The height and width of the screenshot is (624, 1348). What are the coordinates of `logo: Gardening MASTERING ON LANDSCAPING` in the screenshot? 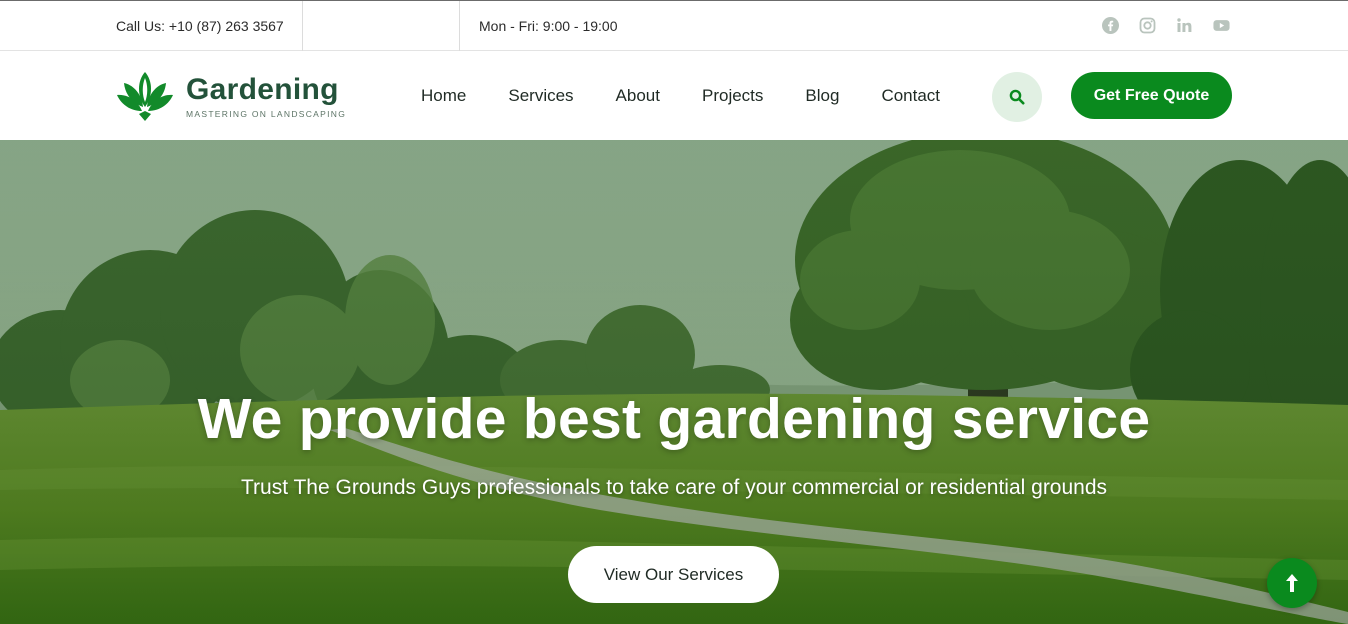 It's located at (231, 96).